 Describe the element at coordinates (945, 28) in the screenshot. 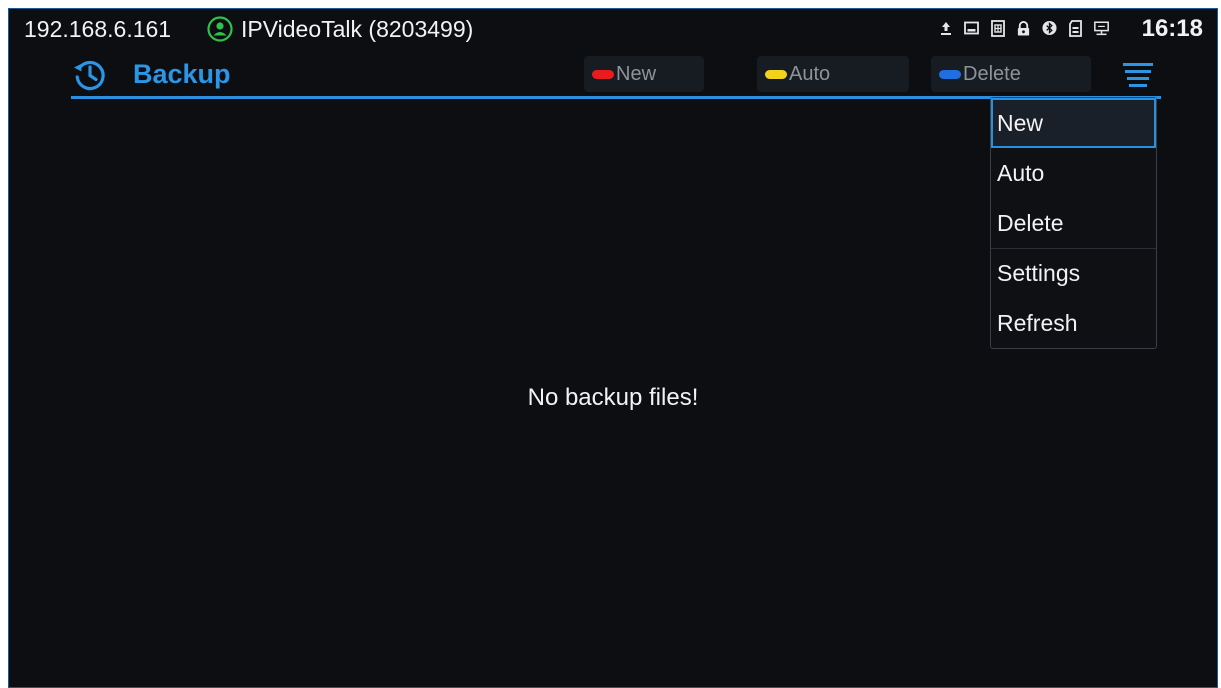

I see `upload-icon` at that location.